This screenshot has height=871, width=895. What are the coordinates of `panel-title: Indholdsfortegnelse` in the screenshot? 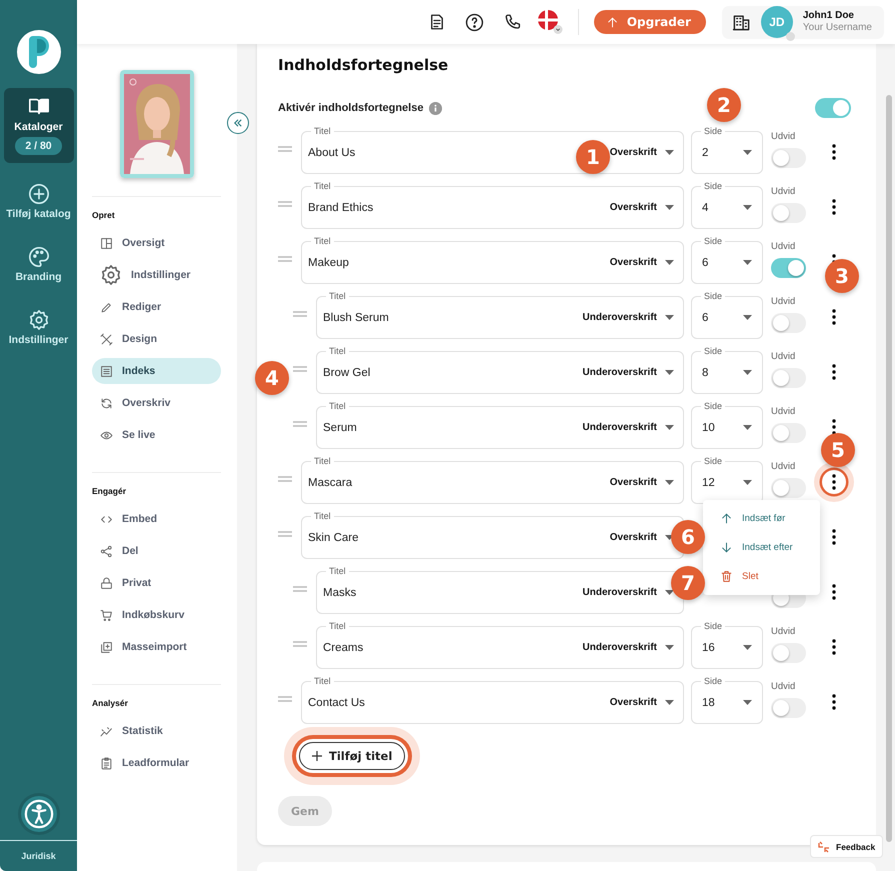 It's located at (364, 65).